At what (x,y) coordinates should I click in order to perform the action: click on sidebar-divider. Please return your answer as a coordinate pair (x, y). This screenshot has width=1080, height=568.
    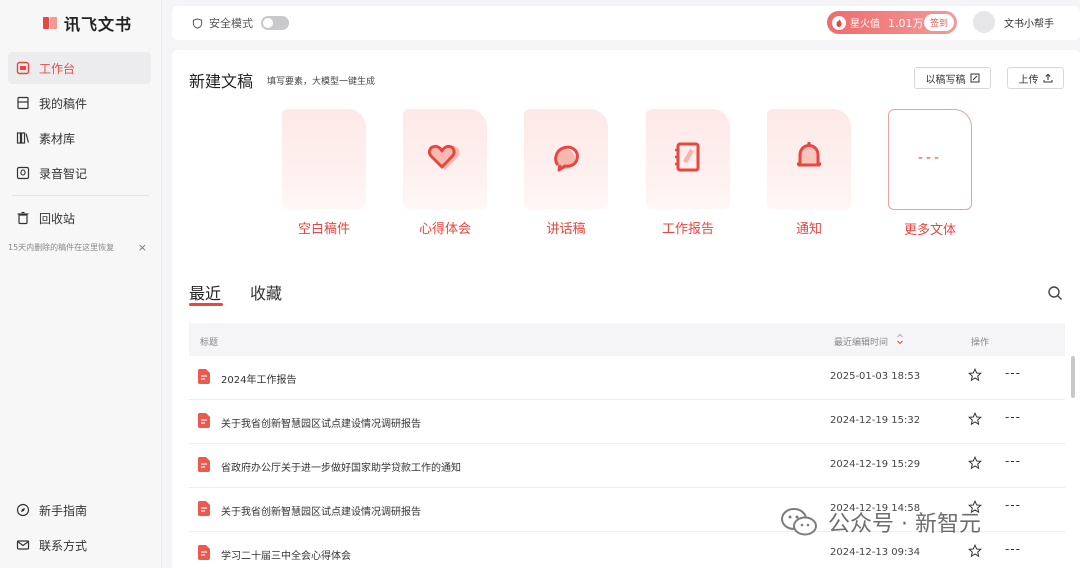
    Looking at the image, I should click on (80, 195).